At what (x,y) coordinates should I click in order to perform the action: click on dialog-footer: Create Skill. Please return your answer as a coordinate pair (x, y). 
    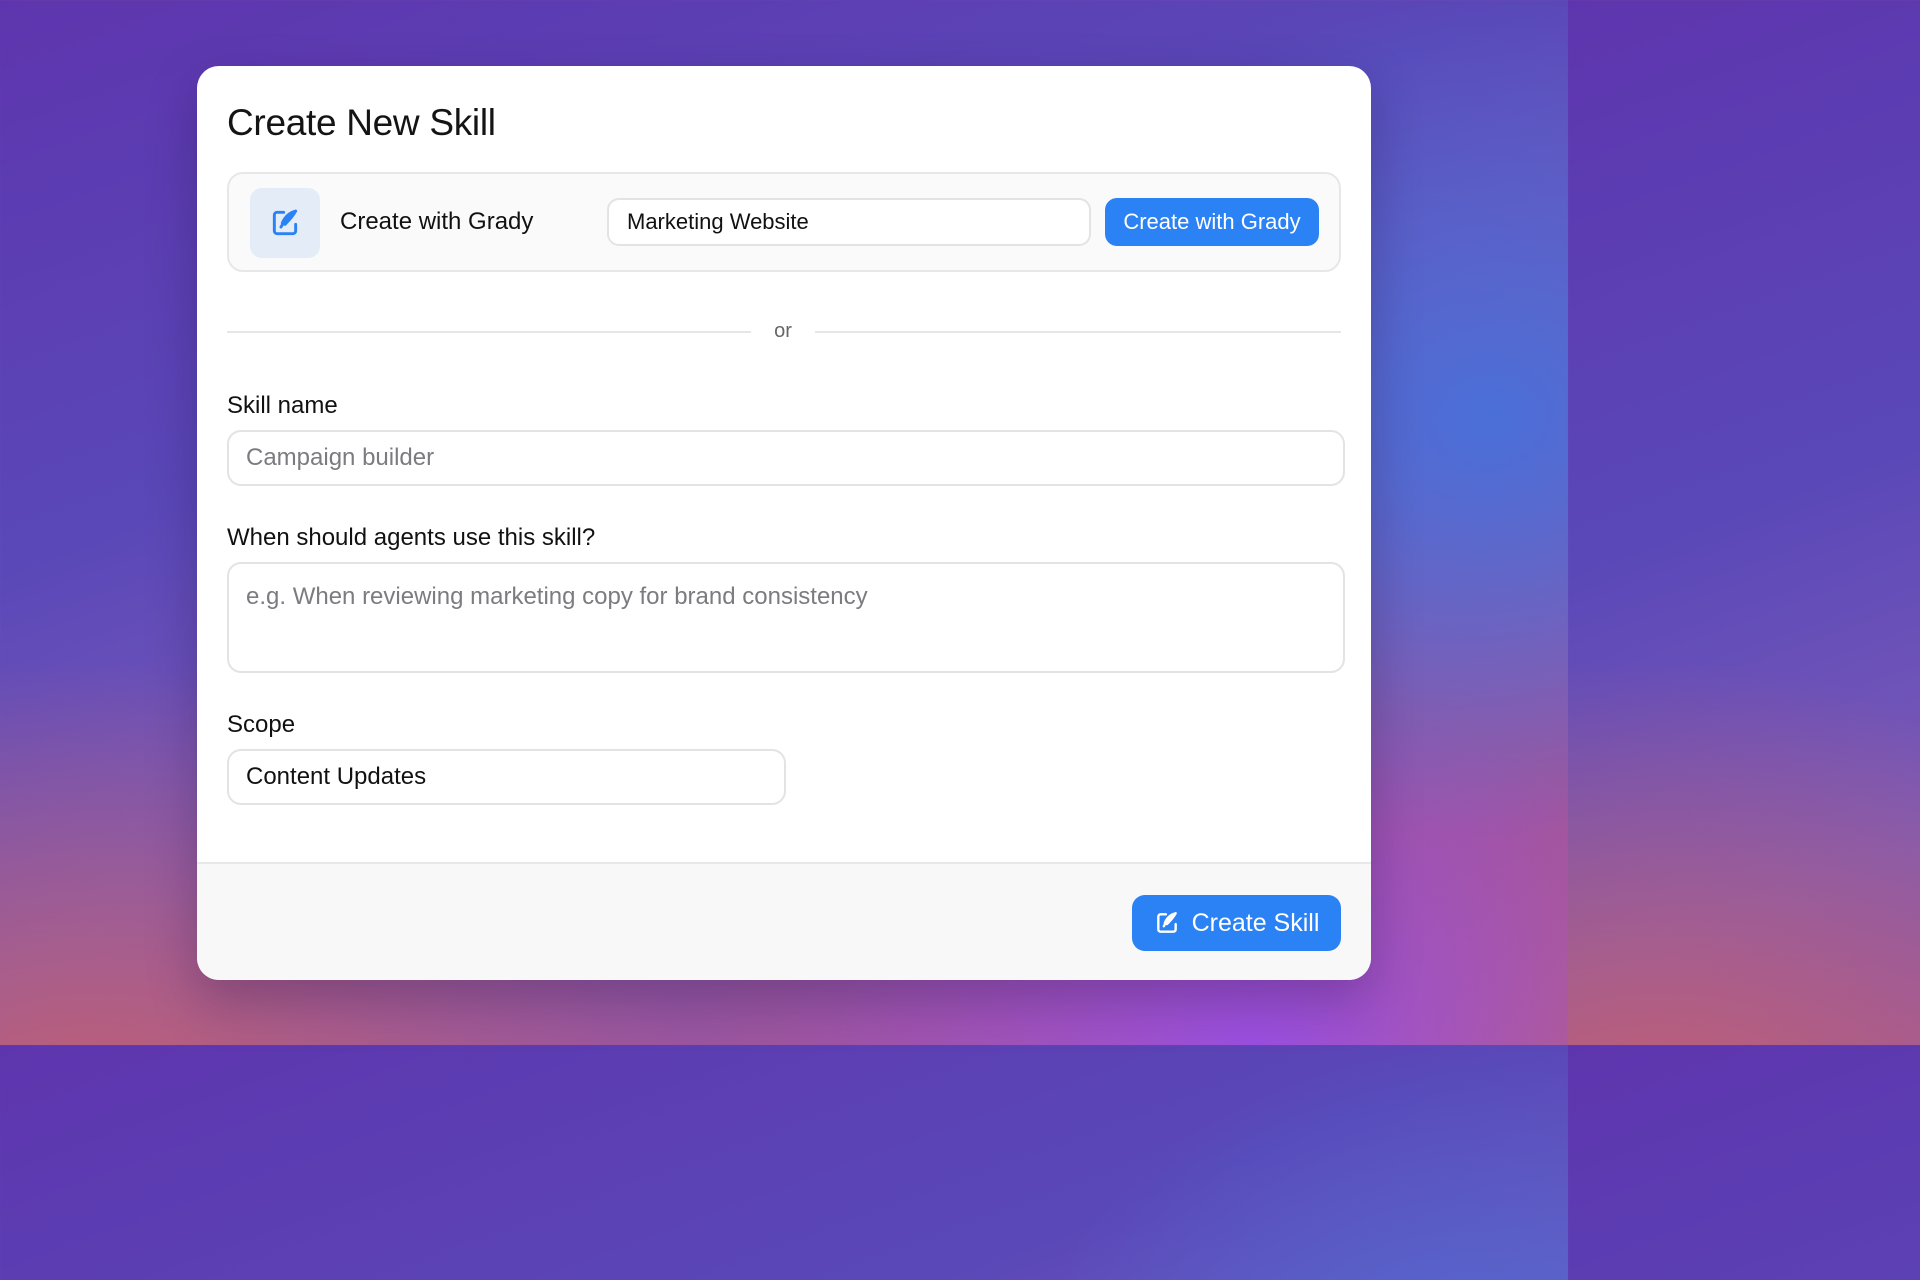
    Looking at the image, I should click on (784, 921).